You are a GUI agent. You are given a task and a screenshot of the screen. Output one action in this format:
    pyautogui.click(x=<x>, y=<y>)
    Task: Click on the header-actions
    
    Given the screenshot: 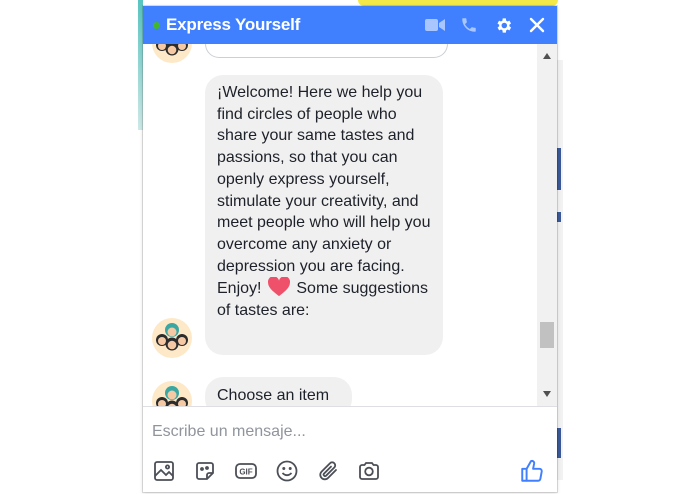 What is the action you would take?
    pyautogui.click(x=486, y=25)
    